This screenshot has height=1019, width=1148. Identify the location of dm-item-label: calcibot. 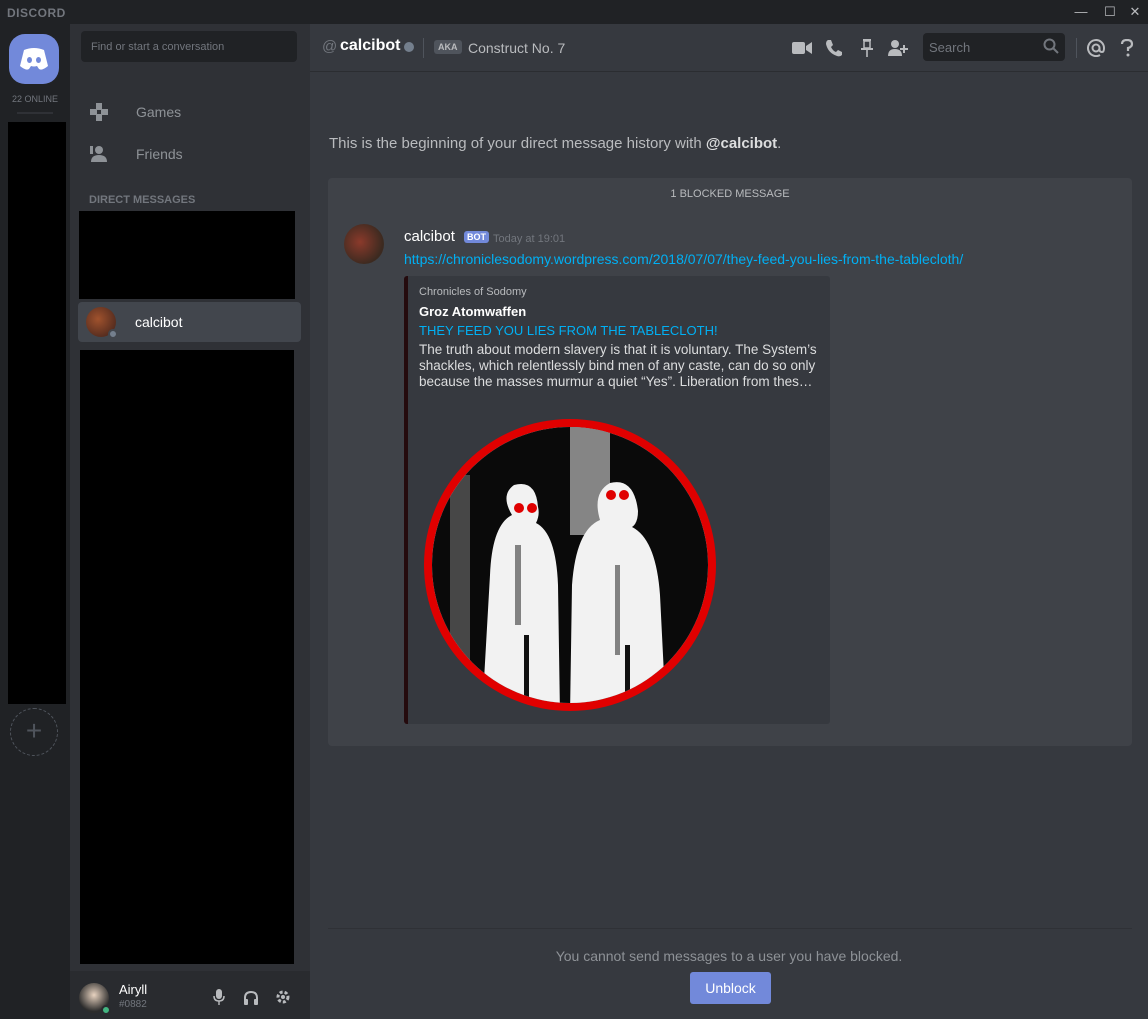
(159, 322).